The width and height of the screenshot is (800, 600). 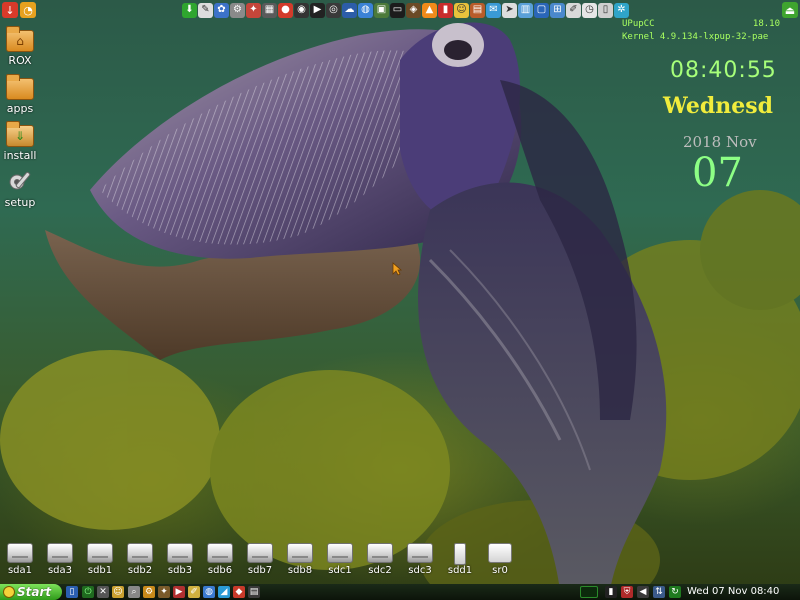 What do you see at coordinates (260, 559) in the screenshot?
I see `drive-sdb7: sdb7` at bounding box center [260, 559].